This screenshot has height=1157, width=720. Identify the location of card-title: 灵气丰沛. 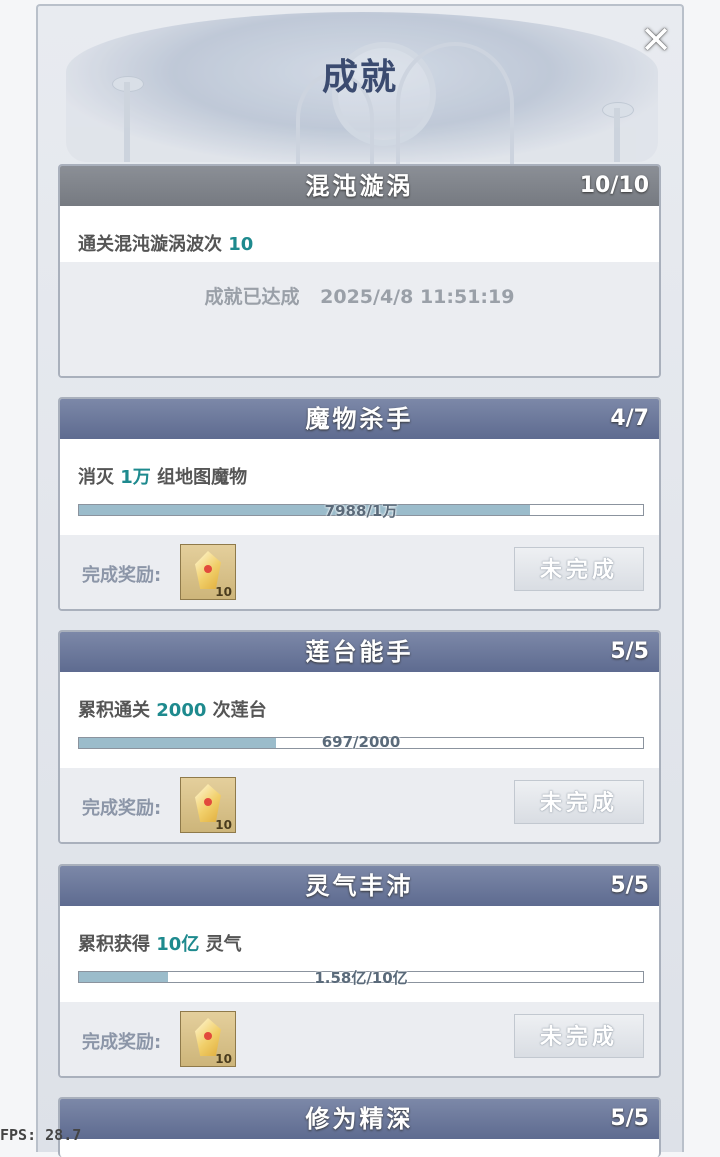
(359, 885).